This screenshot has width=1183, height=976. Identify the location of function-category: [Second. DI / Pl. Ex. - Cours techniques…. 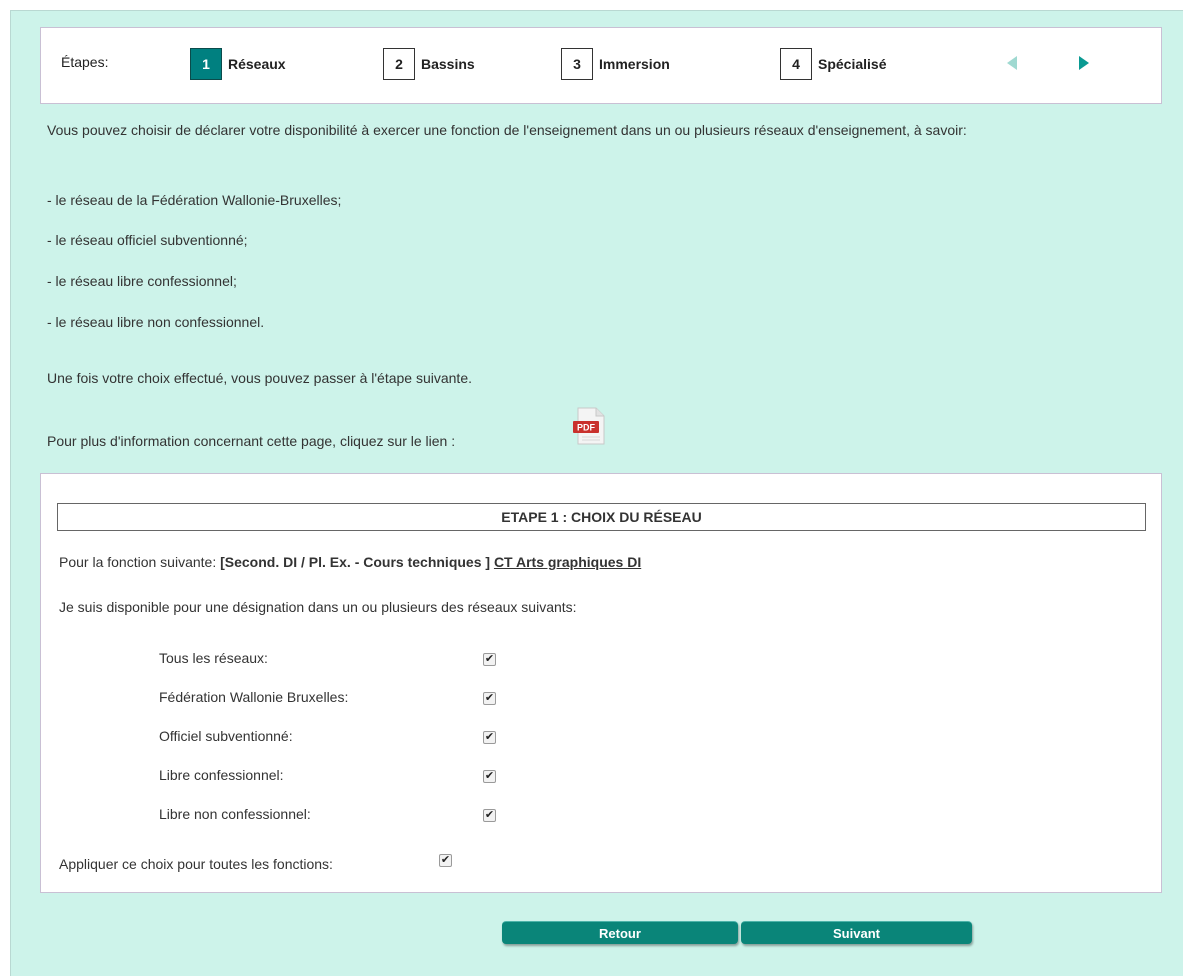
(355, 562).